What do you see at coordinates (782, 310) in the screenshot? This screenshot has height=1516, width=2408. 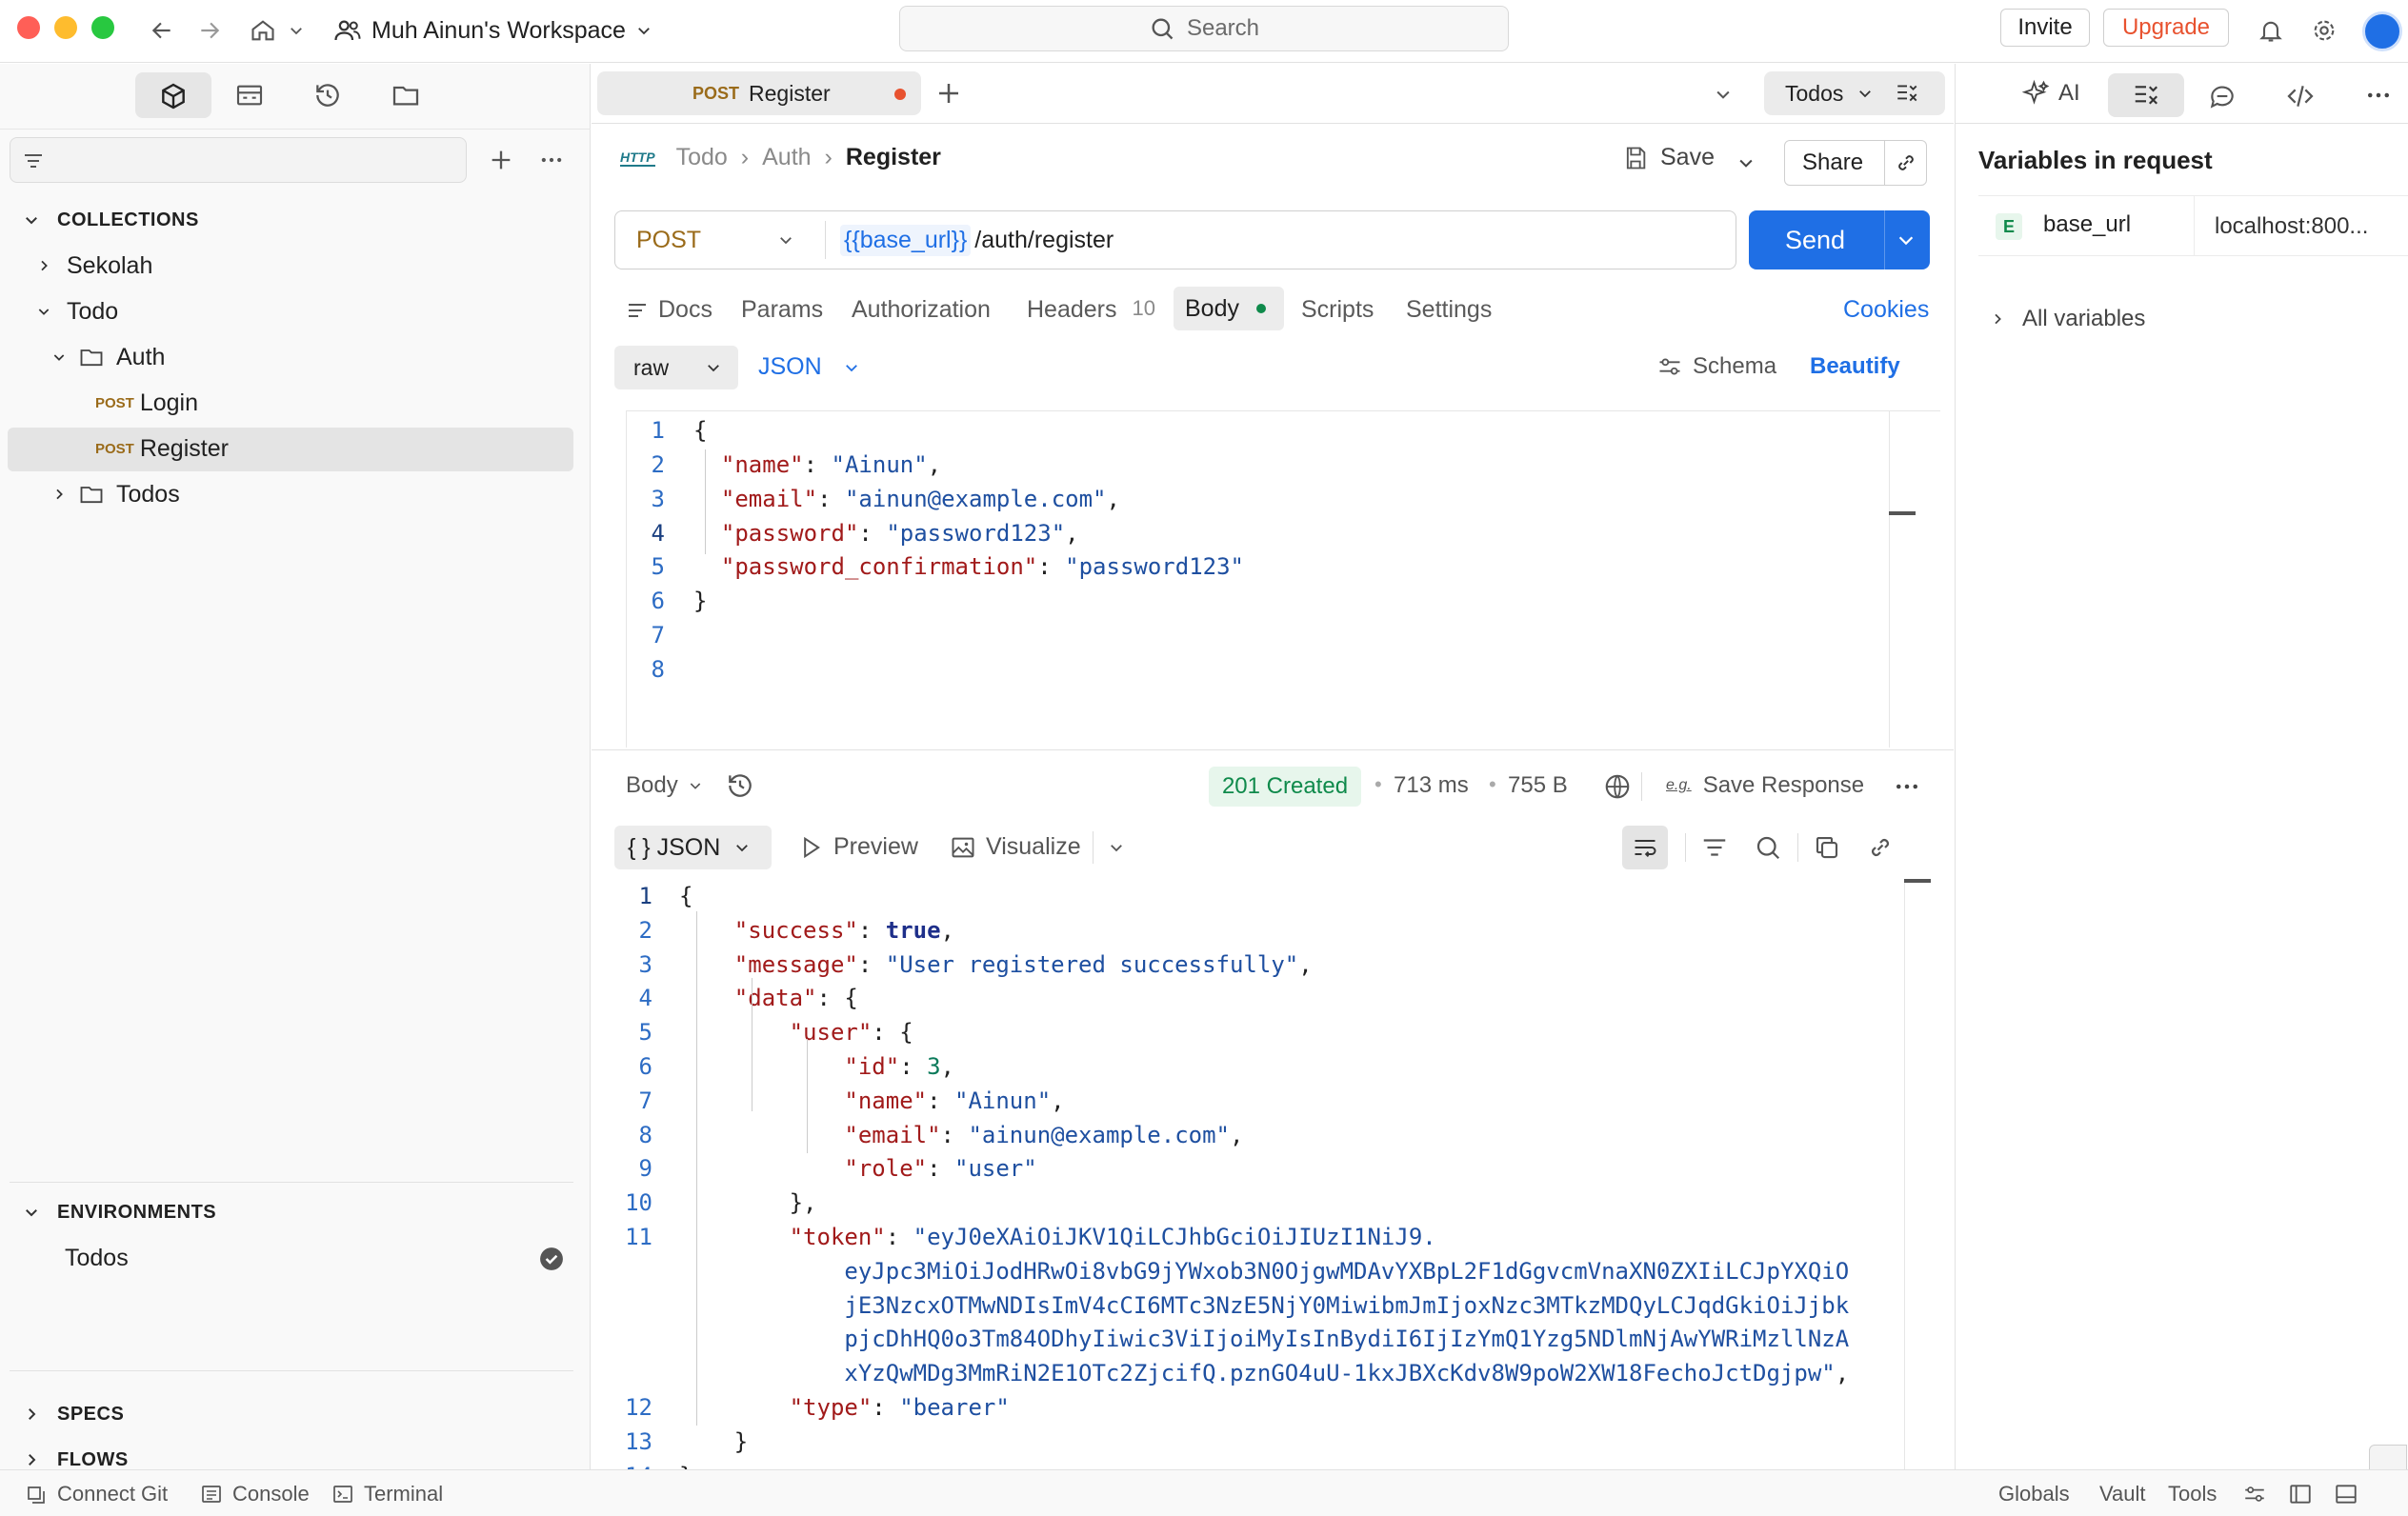 I see `tab-params: Params` at bounding box center [782, 310].